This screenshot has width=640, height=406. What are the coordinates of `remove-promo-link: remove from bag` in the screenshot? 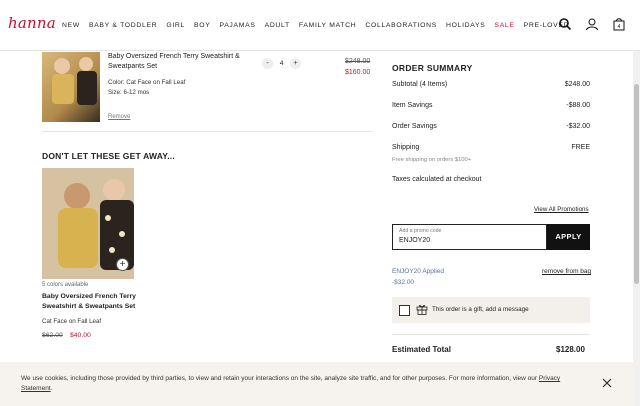 It's located at (566, 271).